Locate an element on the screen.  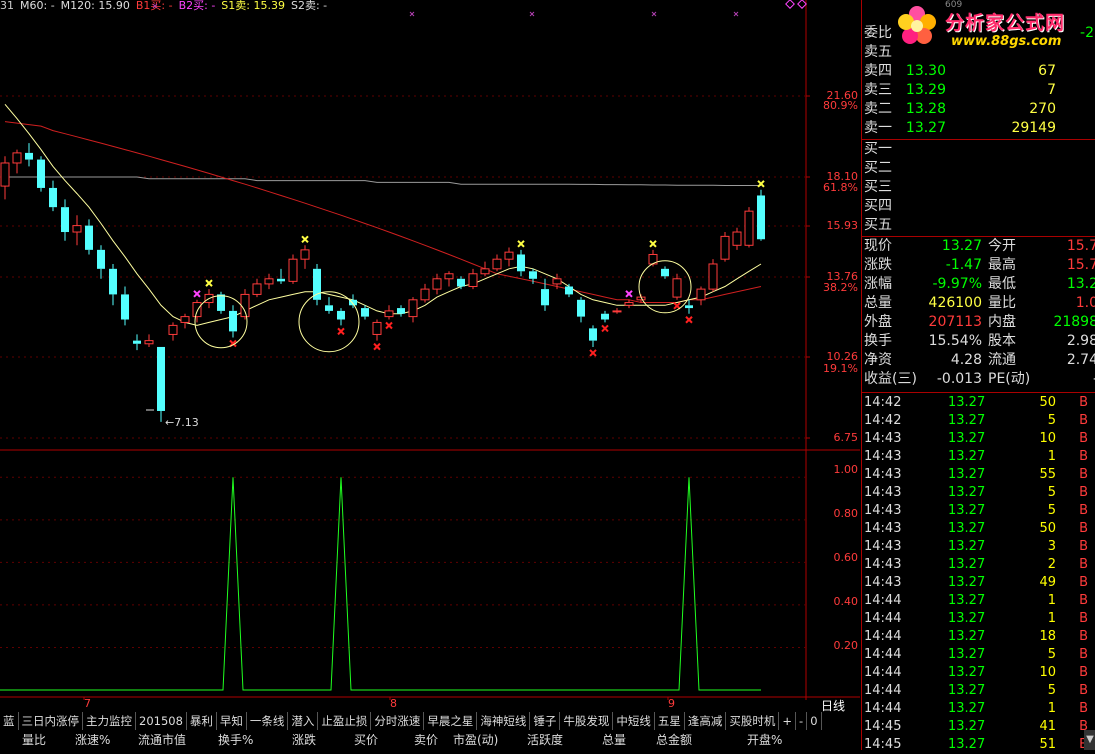
tick-row: 14:43 13.27 55 B is located at coordinates (978, 475).